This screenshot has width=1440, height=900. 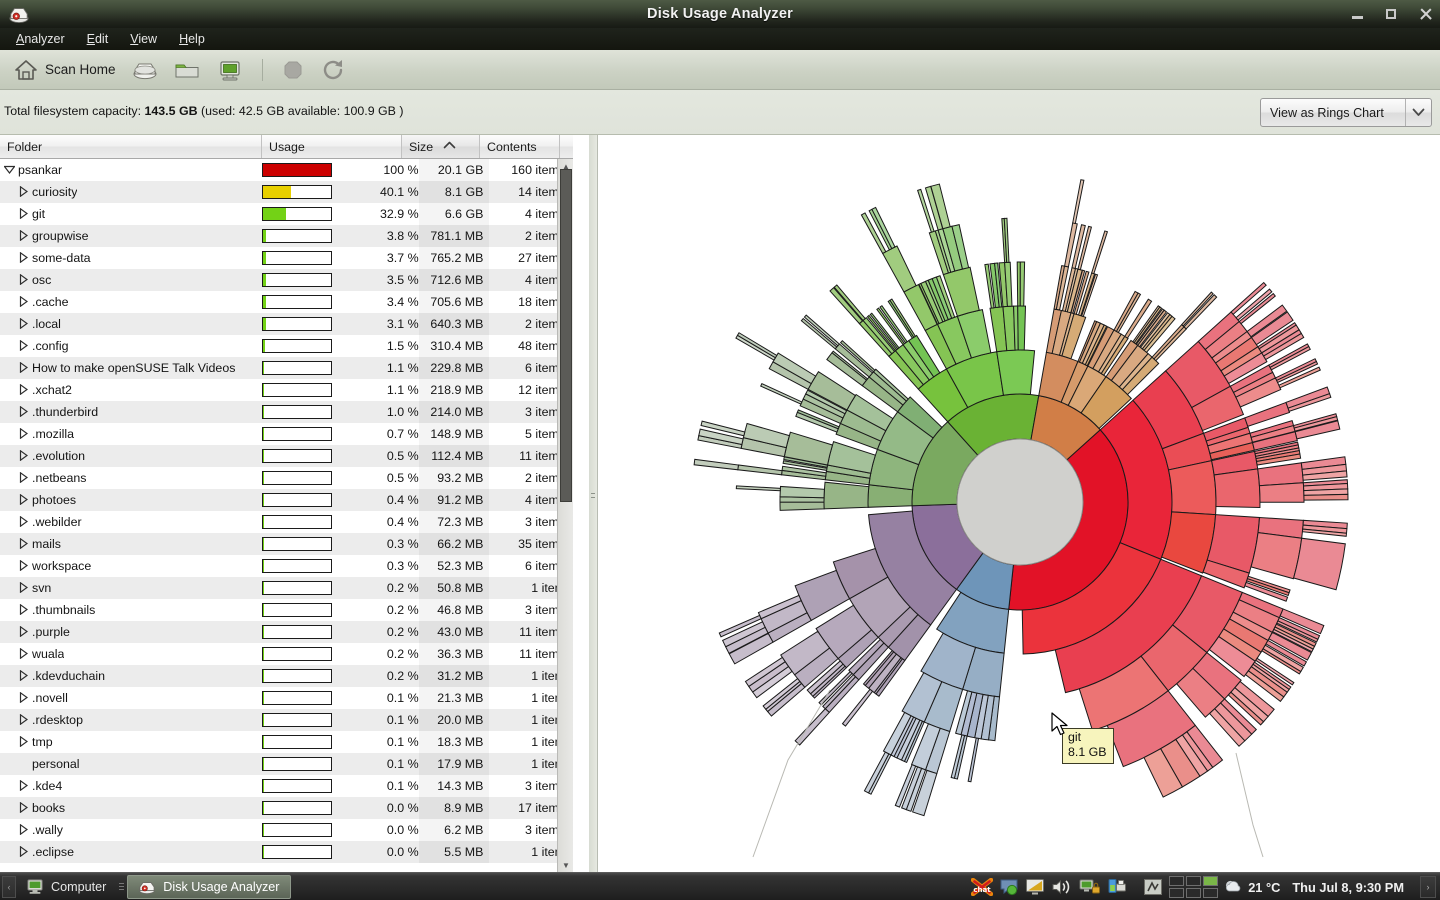 What do you see at coordinates (1035, 887) in the screenshot?
I see `display-icon` at bounding box center [1035, 887].